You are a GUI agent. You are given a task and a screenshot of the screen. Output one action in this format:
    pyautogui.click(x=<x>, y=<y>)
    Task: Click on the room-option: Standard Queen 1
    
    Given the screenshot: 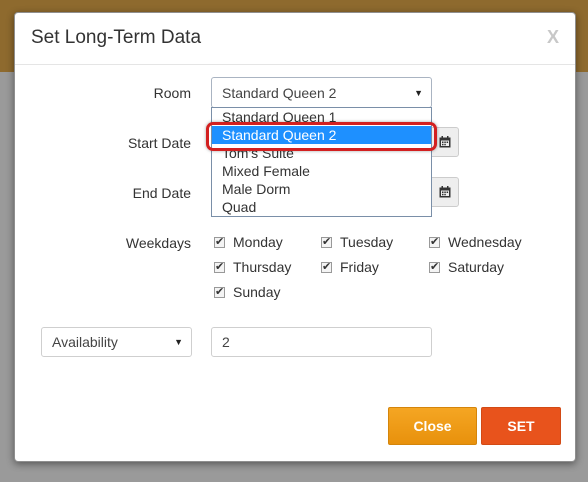 What is the action you would take?
    pyautogui.click(x=321, y=117)
    